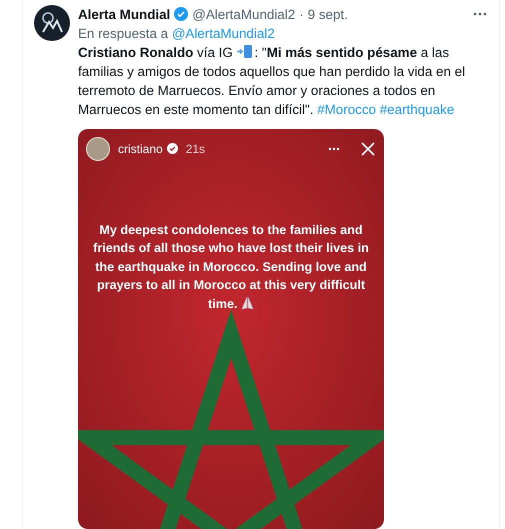 This screenshot has width=505, height=529. What do you see at coordinates (328, 14) in the screenshot?
I see `tweet-time: 9 sept.` at bounding box center [328, 14].